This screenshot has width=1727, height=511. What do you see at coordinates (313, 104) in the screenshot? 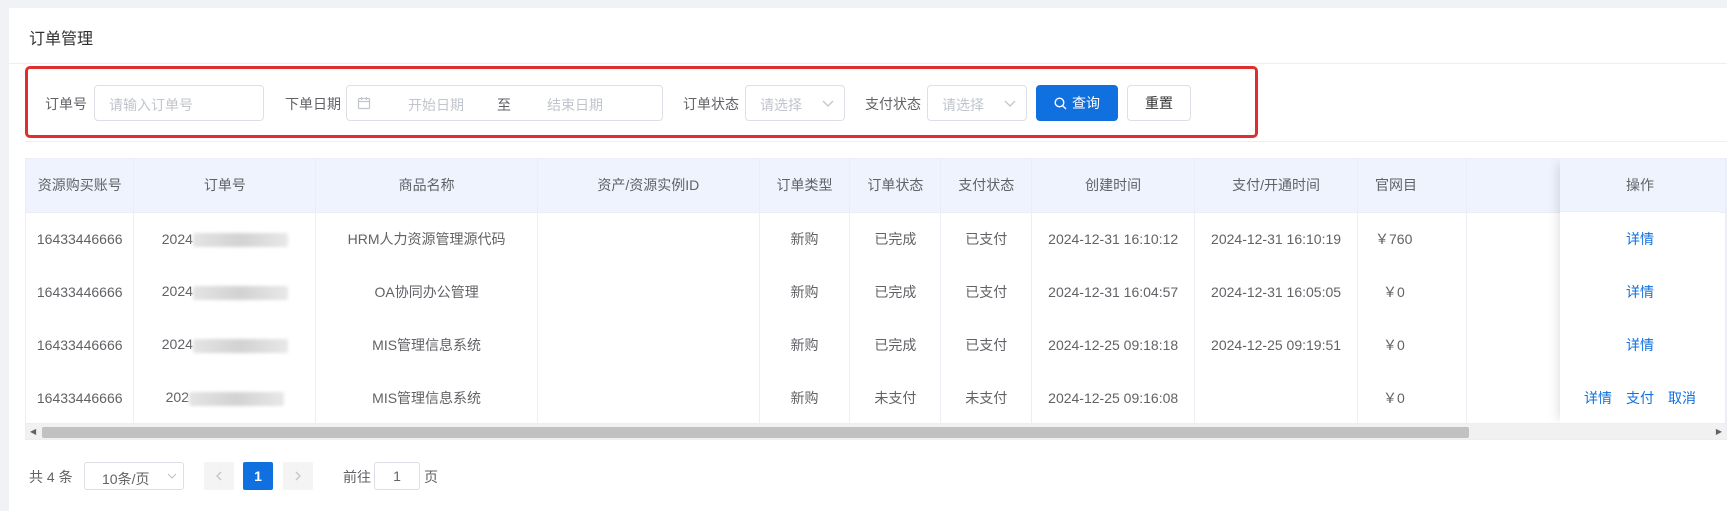
I see `order-date-label: 下单日期` at bounding box center [313, 104].